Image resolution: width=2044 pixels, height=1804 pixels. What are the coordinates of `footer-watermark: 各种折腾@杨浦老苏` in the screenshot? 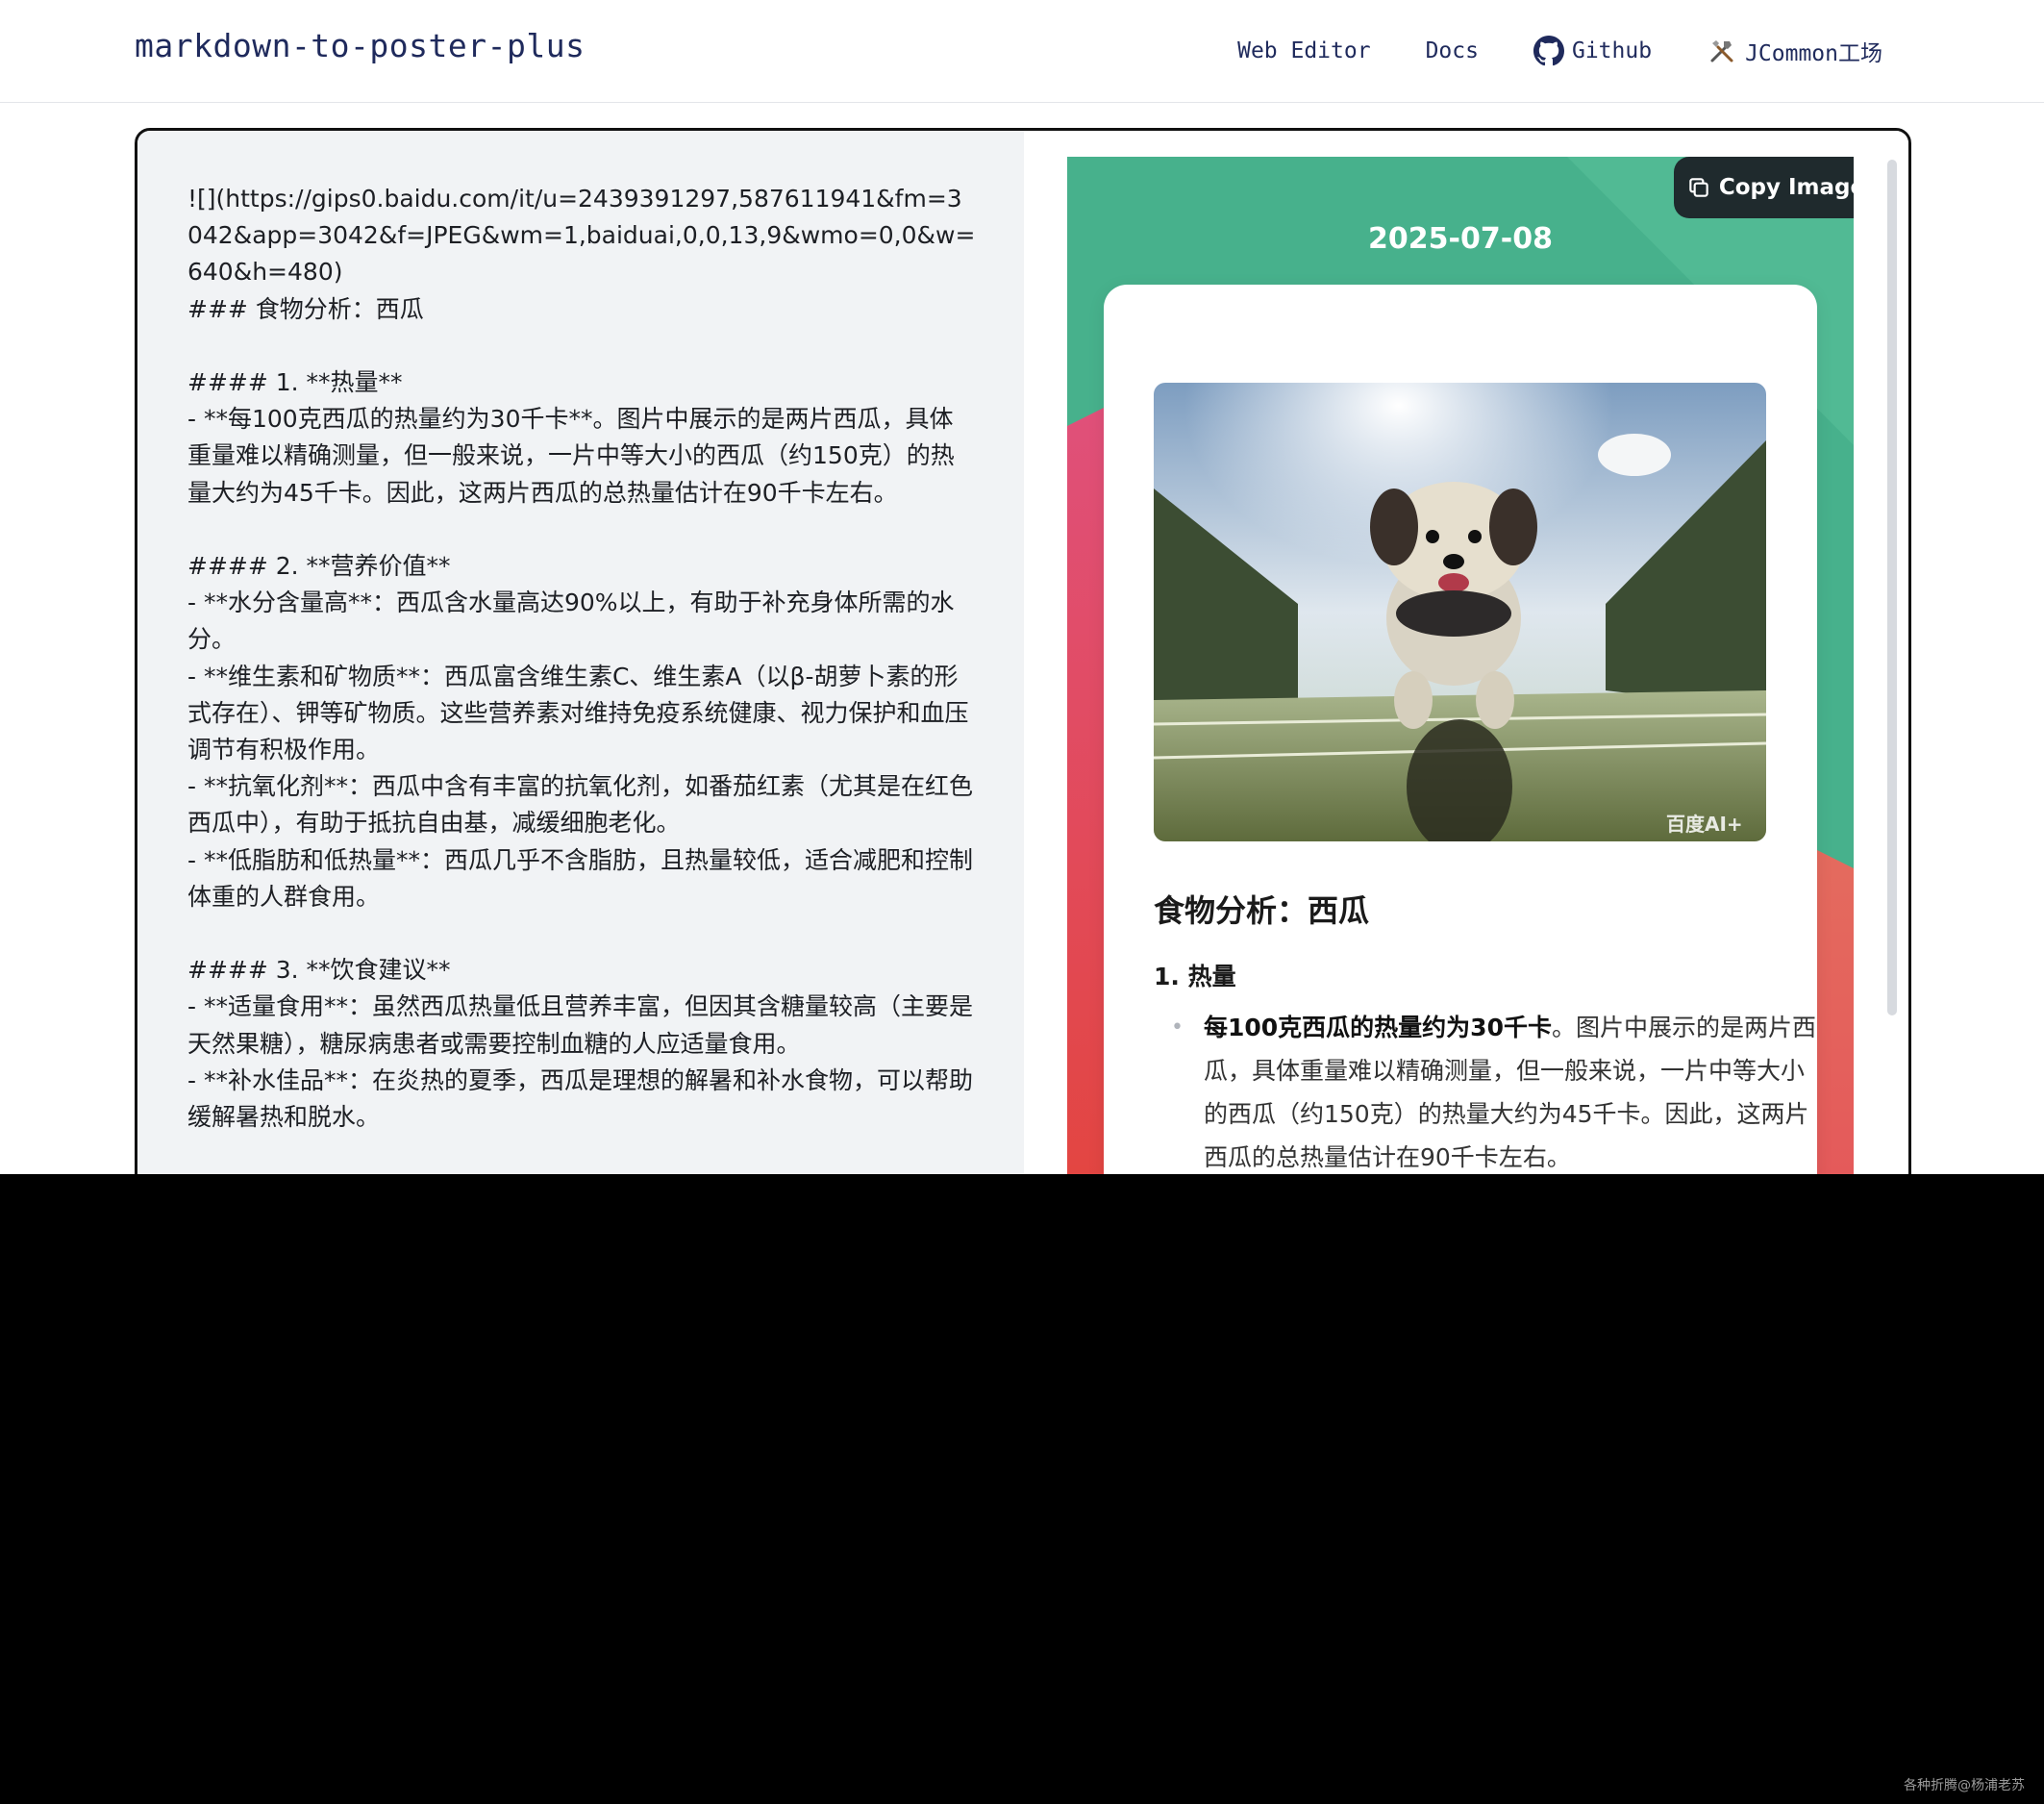 It's located at (1964, 1785).